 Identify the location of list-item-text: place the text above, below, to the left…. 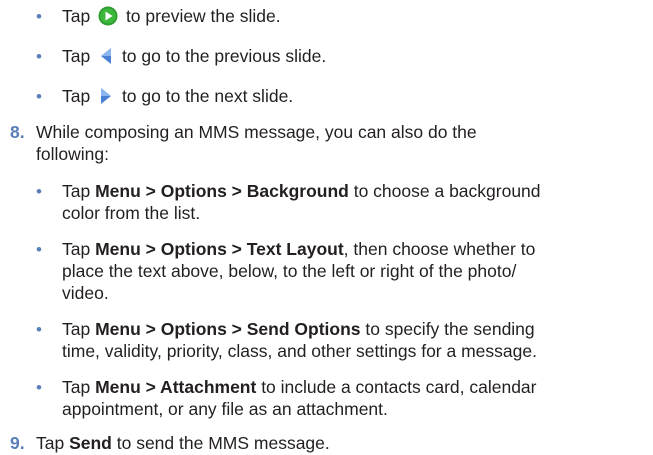
(289, 271).